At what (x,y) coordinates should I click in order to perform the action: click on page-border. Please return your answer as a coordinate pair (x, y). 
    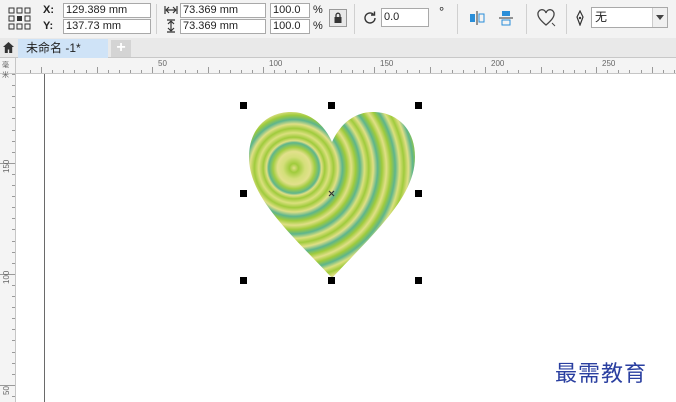
    Looking at the image, I should click on (44, 238).